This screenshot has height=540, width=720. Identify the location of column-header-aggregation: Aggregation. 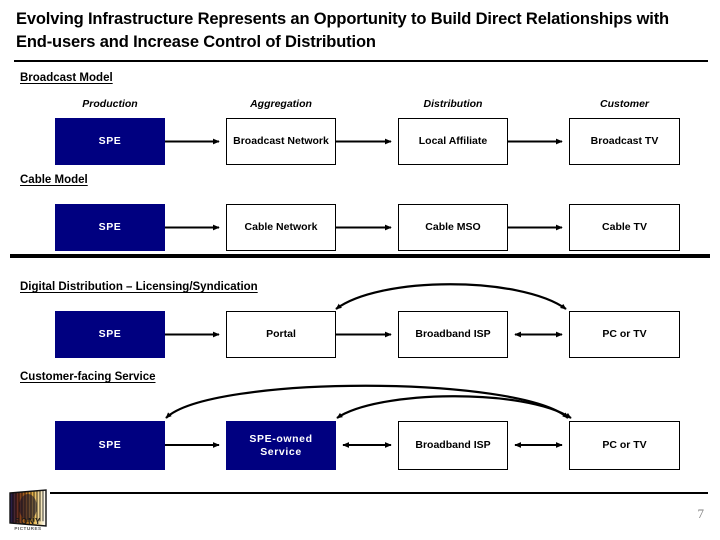
(281, 104).